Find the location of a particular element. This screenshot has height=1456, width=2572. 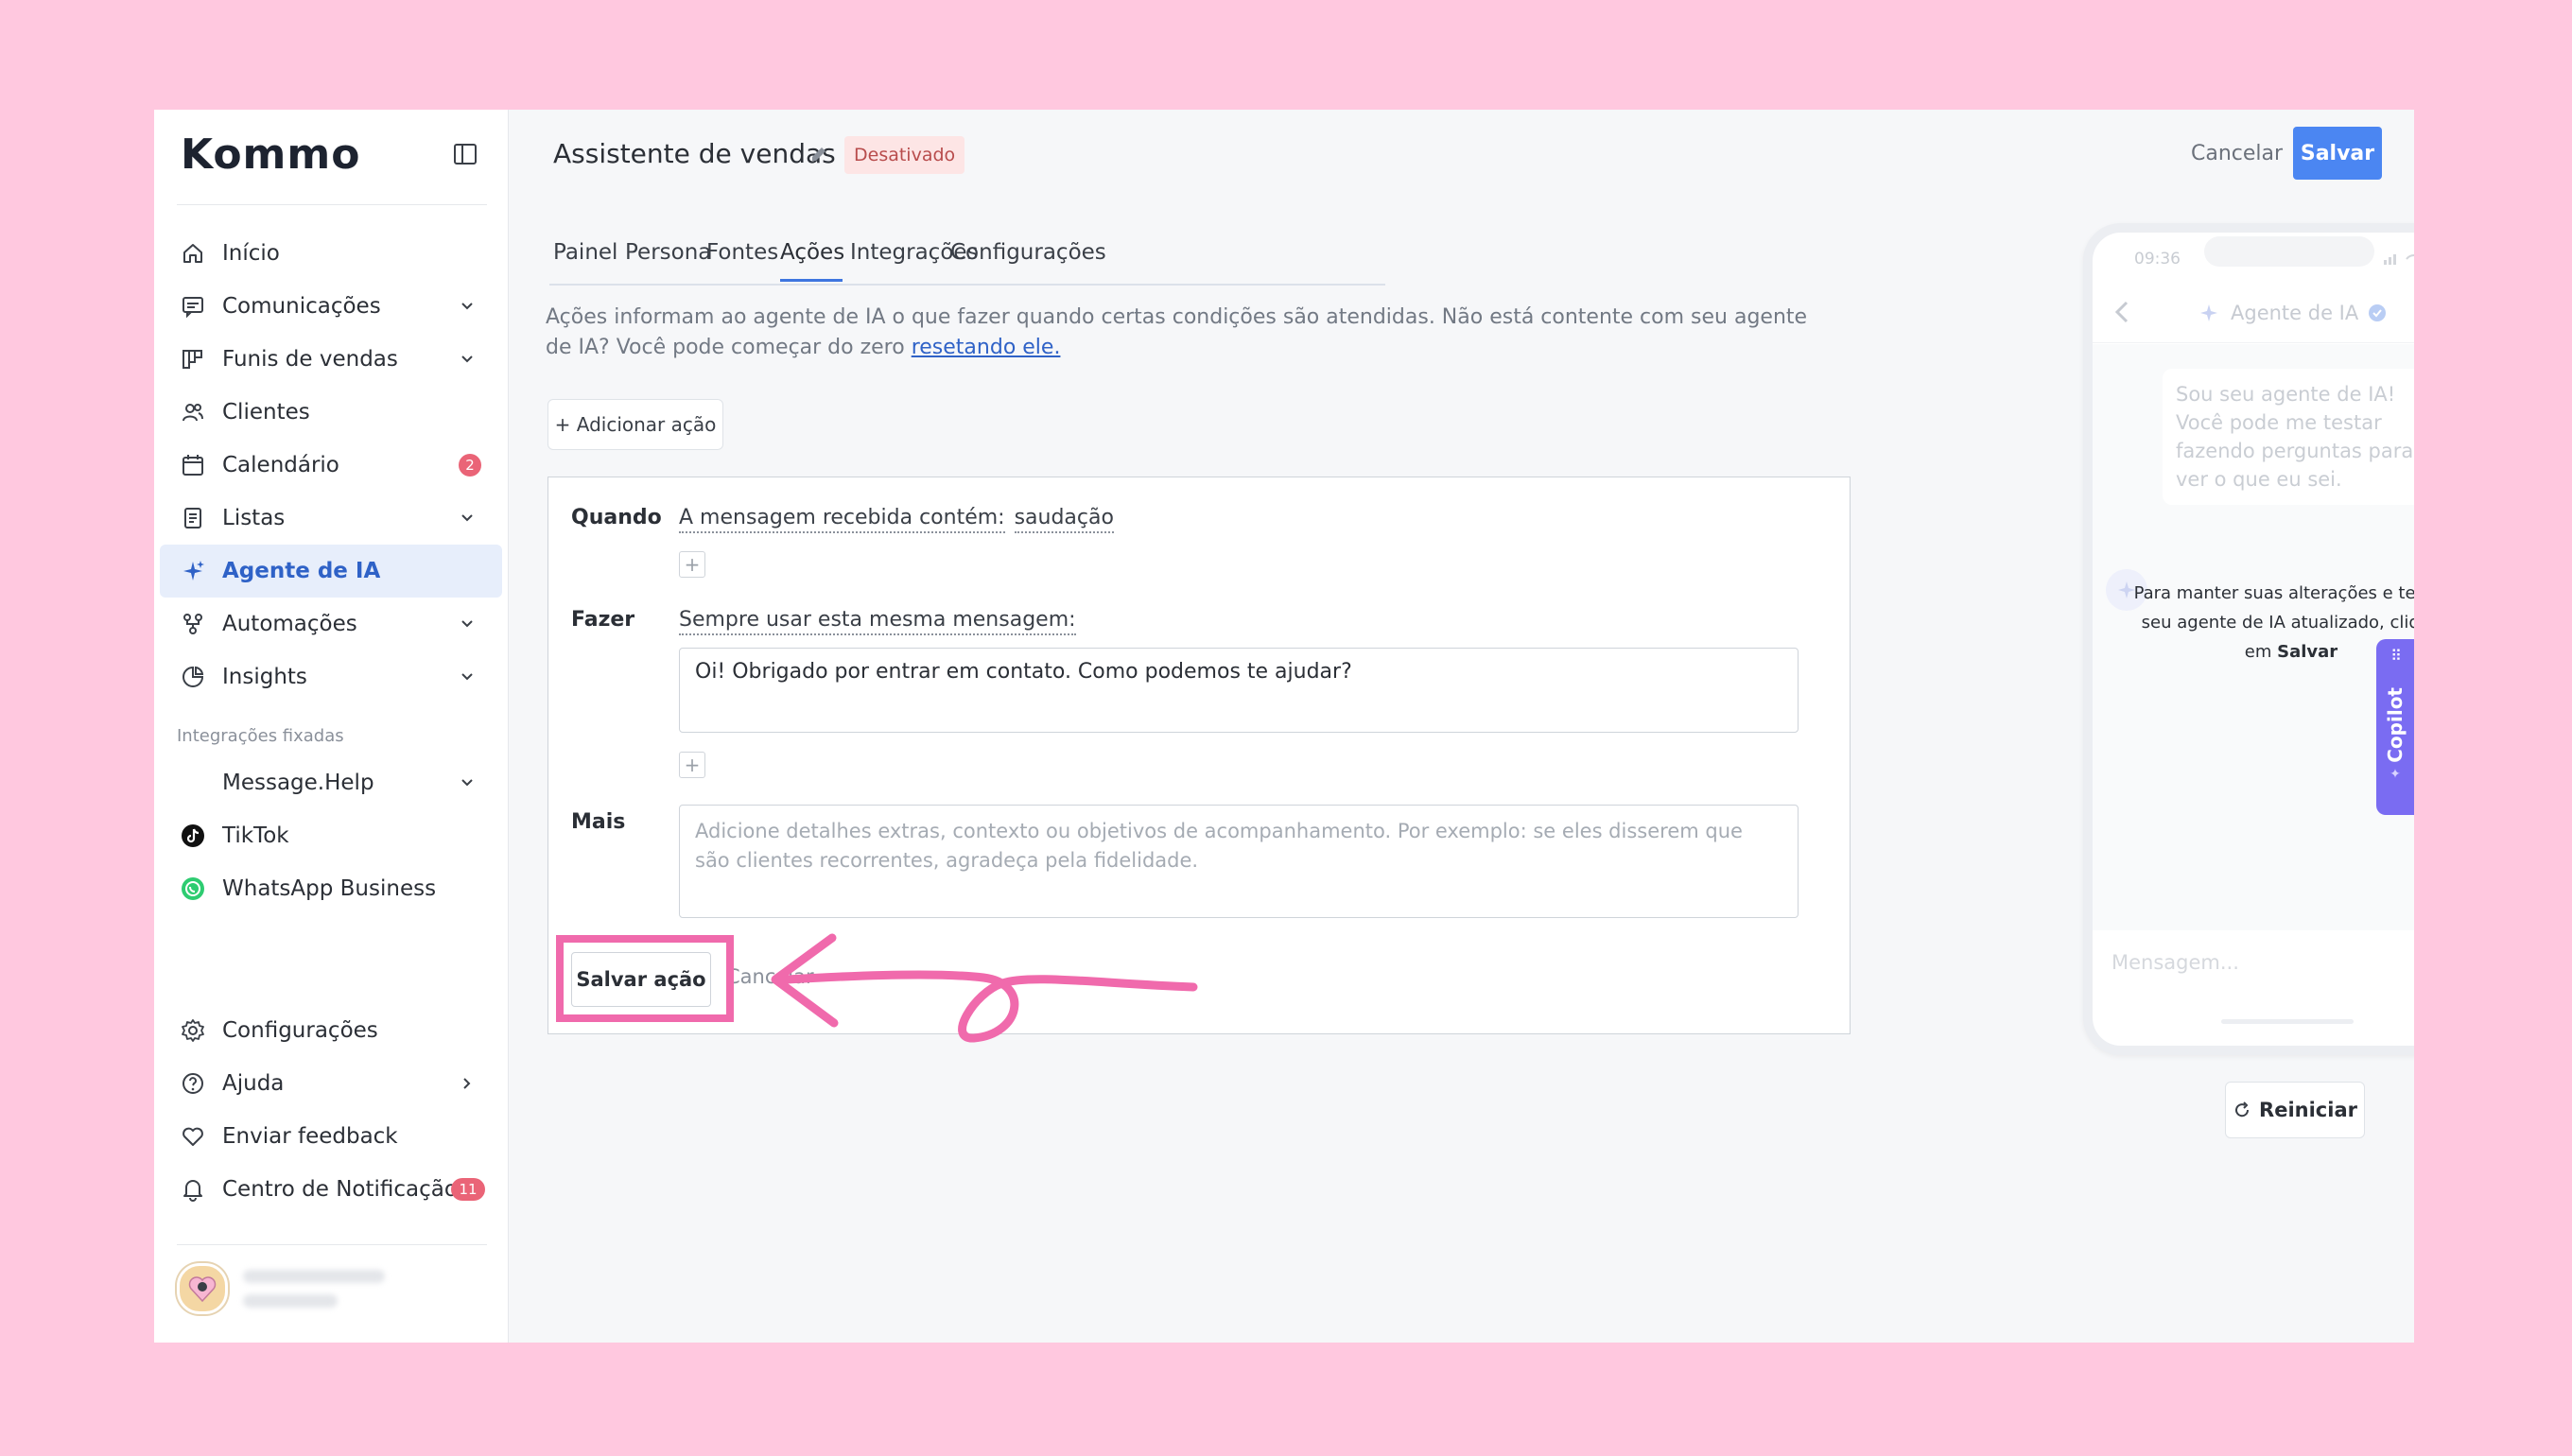

condition-value: saudação is located at coordinates (1064, 519).